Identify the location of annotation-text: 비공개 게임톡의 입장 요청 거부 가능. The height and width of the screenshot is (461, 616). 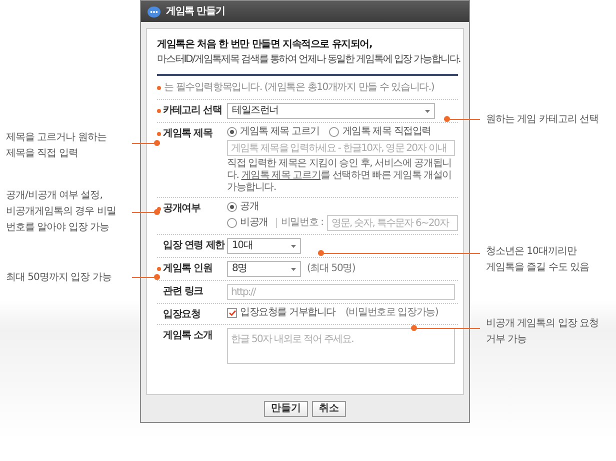
(542, 332).